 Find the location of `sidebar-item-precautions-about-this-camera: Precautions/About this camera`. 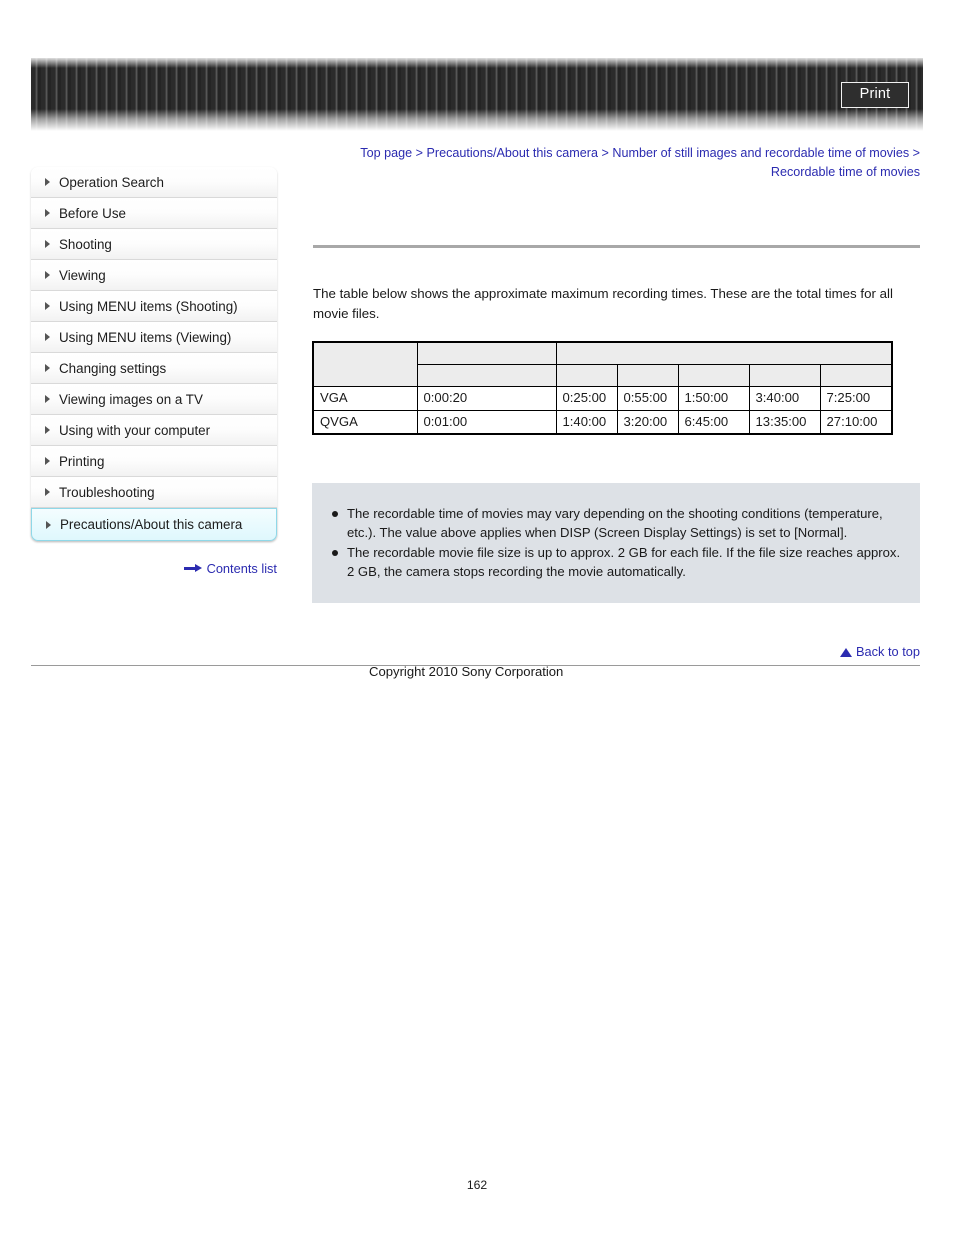

sidebar-item-precautions-about-this-camera: Precautions/About this camera is located at coordinates (154, 524).